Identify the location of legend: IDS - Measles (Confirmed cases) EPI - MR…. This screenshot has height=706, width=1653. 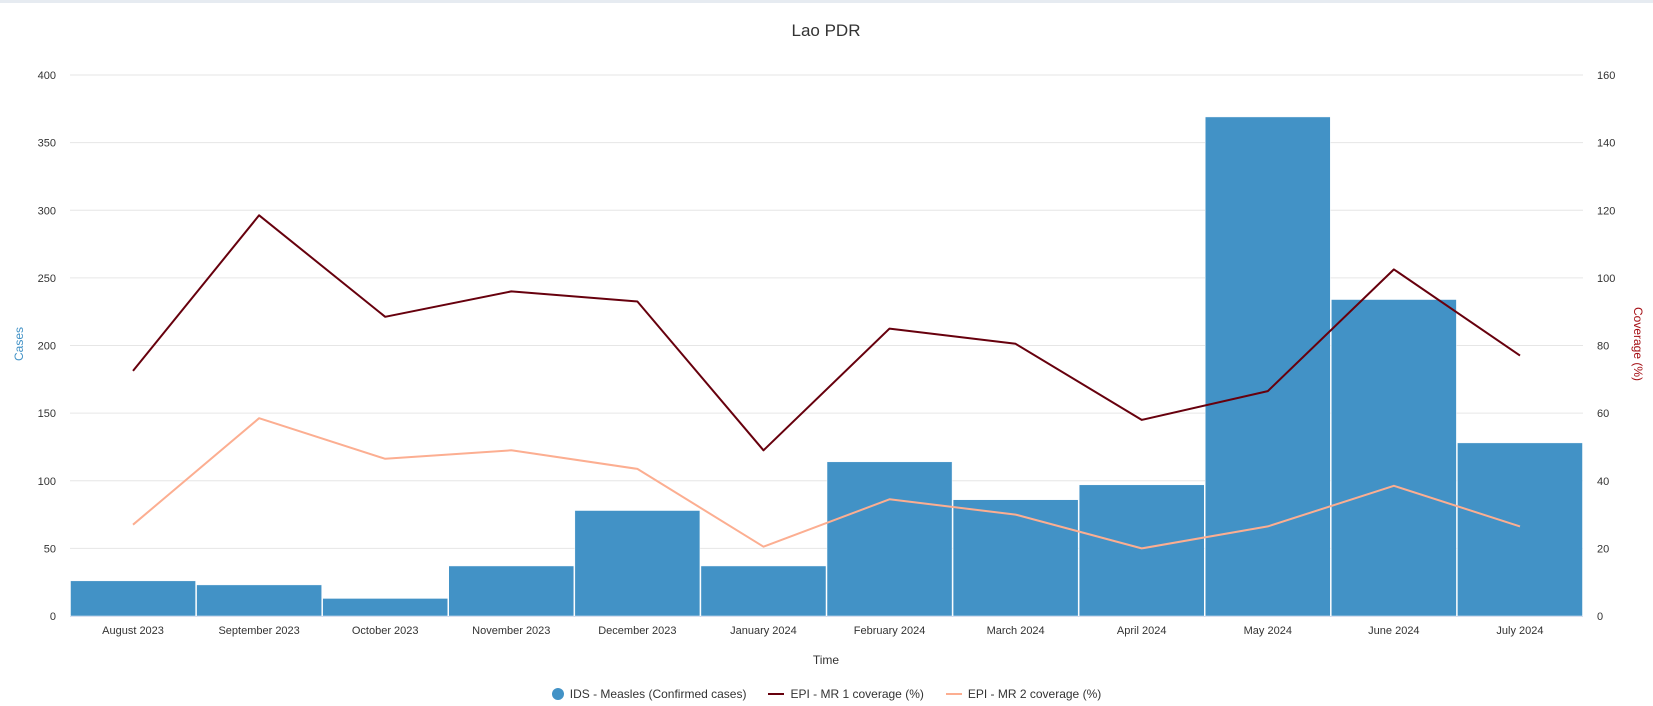
(826, 694).